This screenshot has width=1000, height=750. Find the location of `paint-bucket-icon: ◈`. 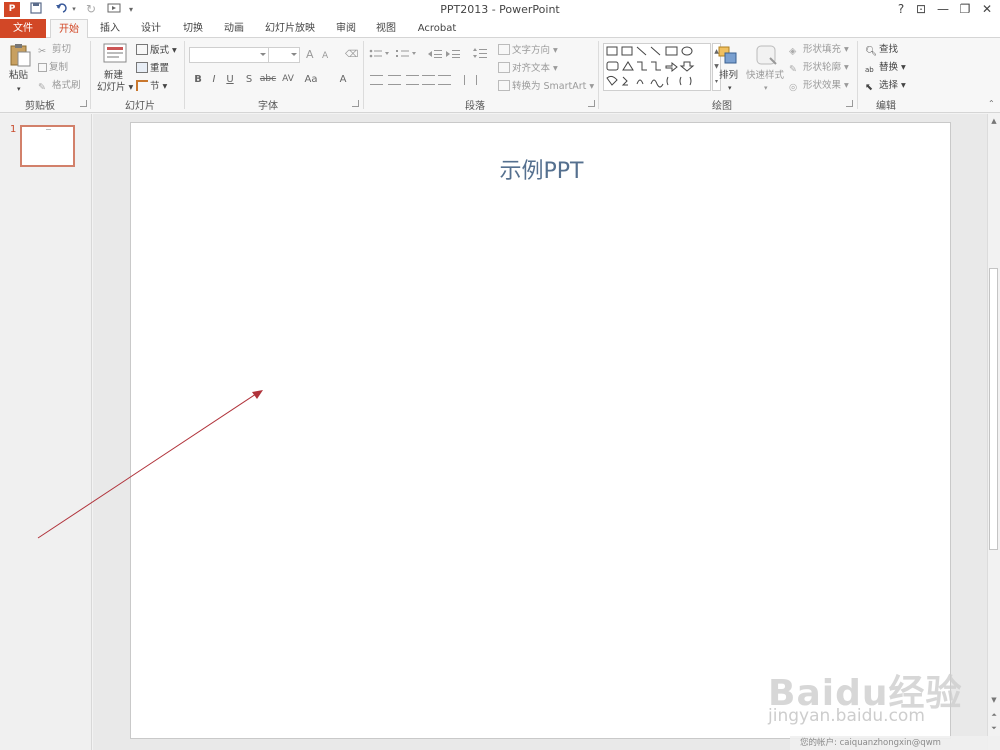

paint-bucket-icon: ◈ is located at coordinates (793, 51).